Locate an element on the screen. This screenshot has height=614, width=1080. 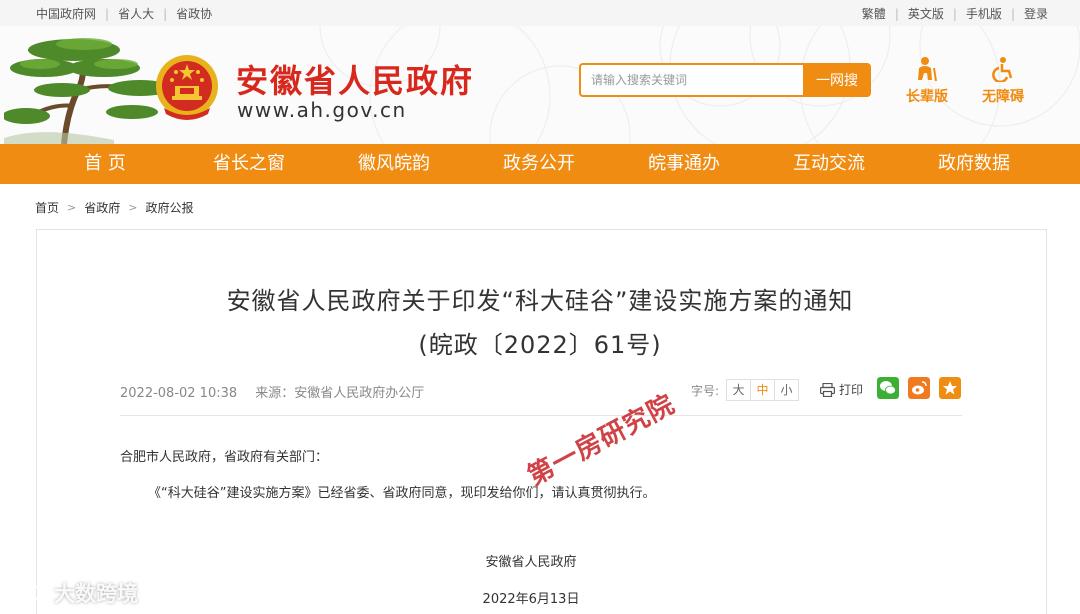
article-doc-number: (皖政〔2022〕61号) is located at coordinates (540, 345).